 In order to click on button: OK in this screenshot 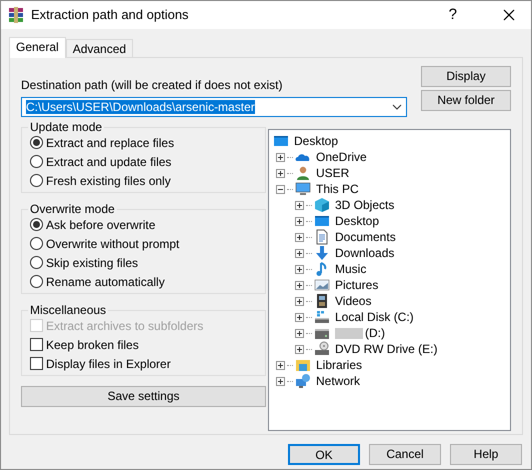, I will do `click(324, 454)`.